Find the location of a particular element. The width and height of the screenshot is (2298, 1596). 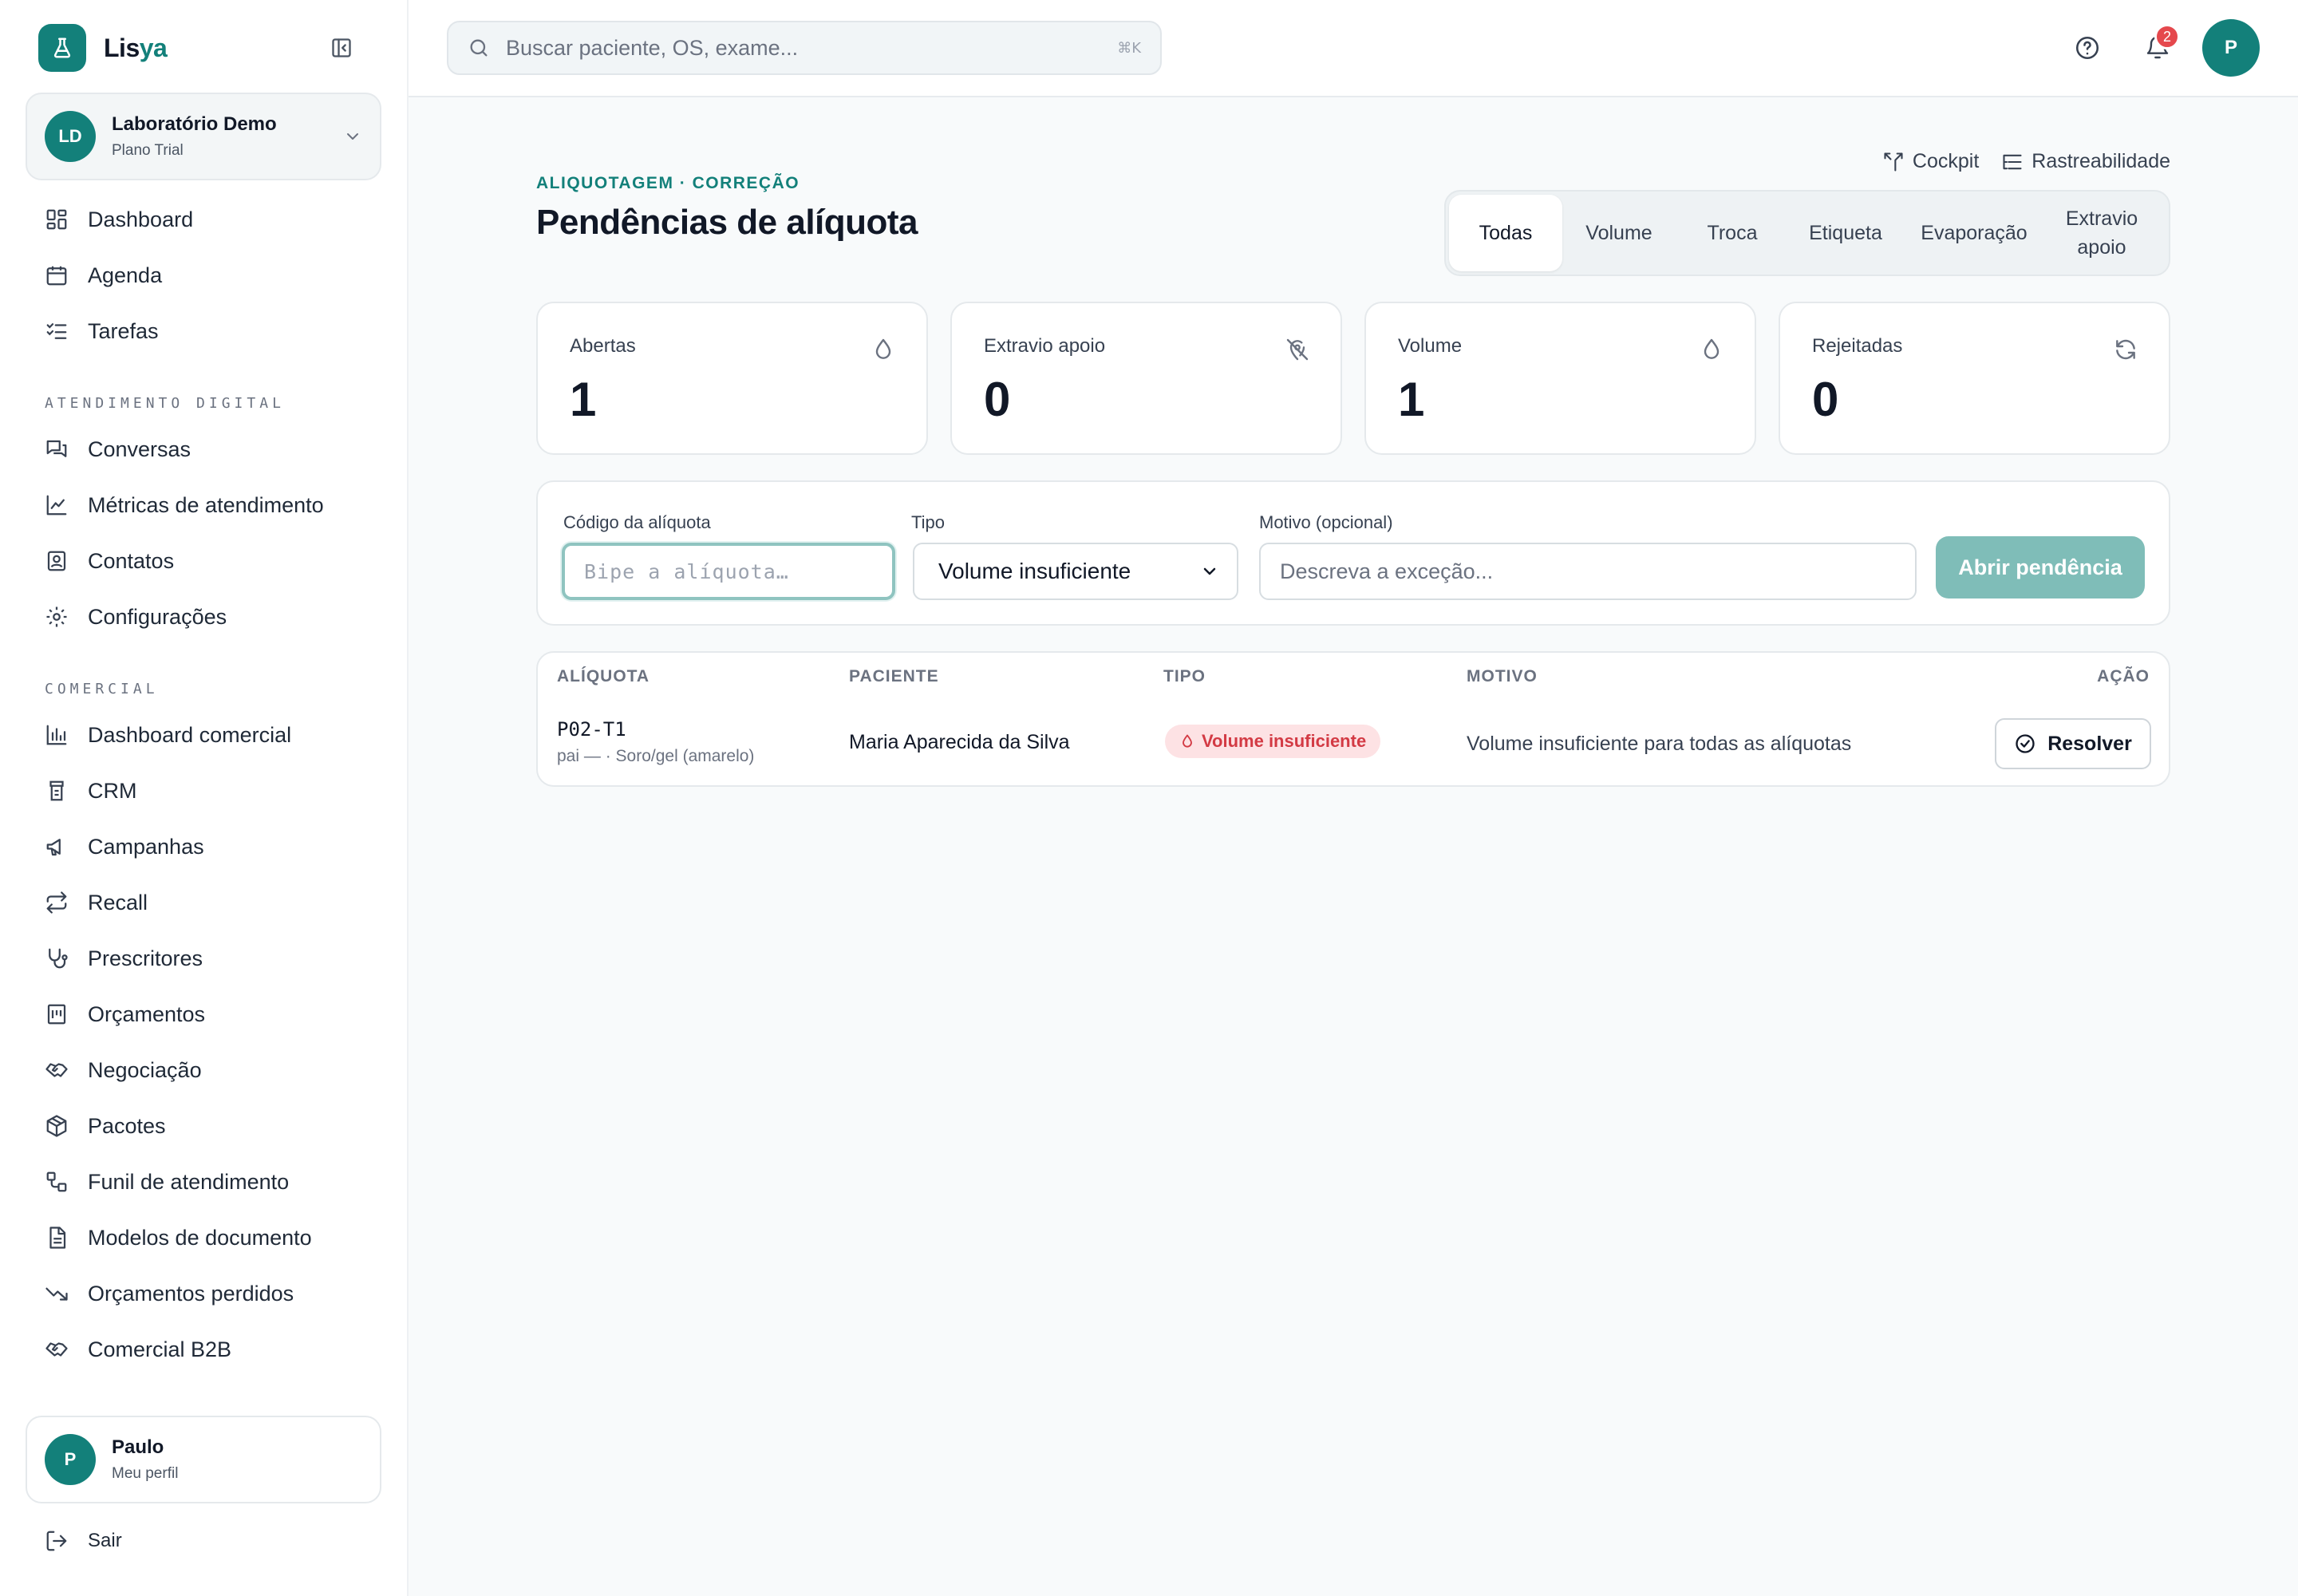

tasks-icon is located at coordinates (57, 331).